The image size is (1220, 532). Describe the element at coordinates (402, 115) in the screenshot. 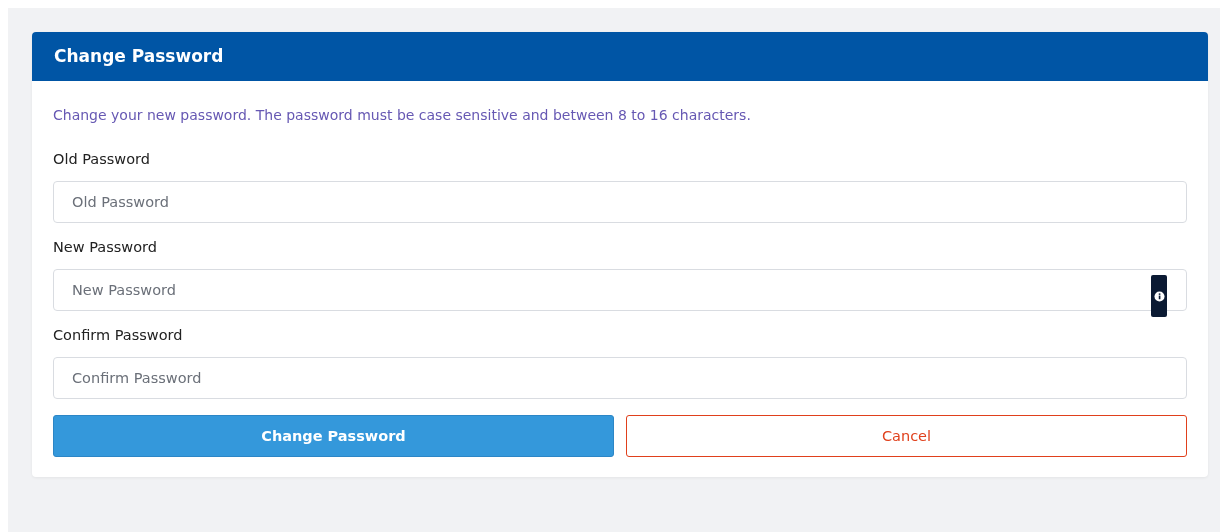

I see `description-text: Change your new password. The password must be case sensitive and between 8 to 16 characters.` at that location.